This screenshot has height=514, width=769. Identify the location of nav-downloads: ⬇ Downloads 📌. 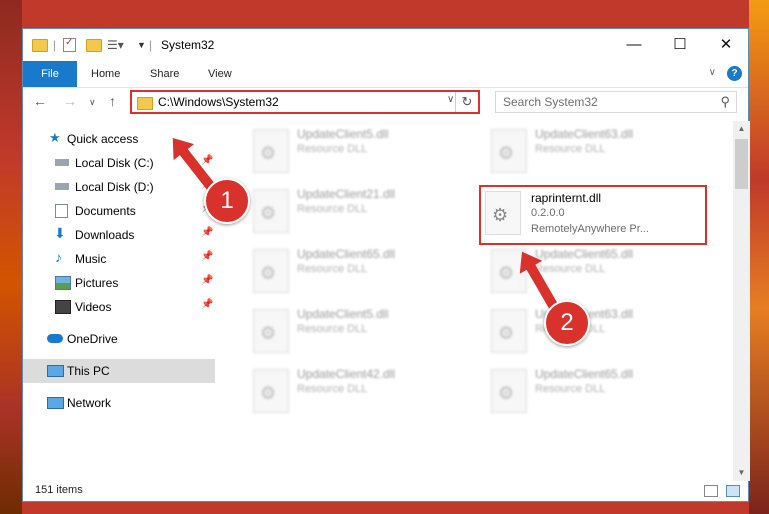
(119, 235).